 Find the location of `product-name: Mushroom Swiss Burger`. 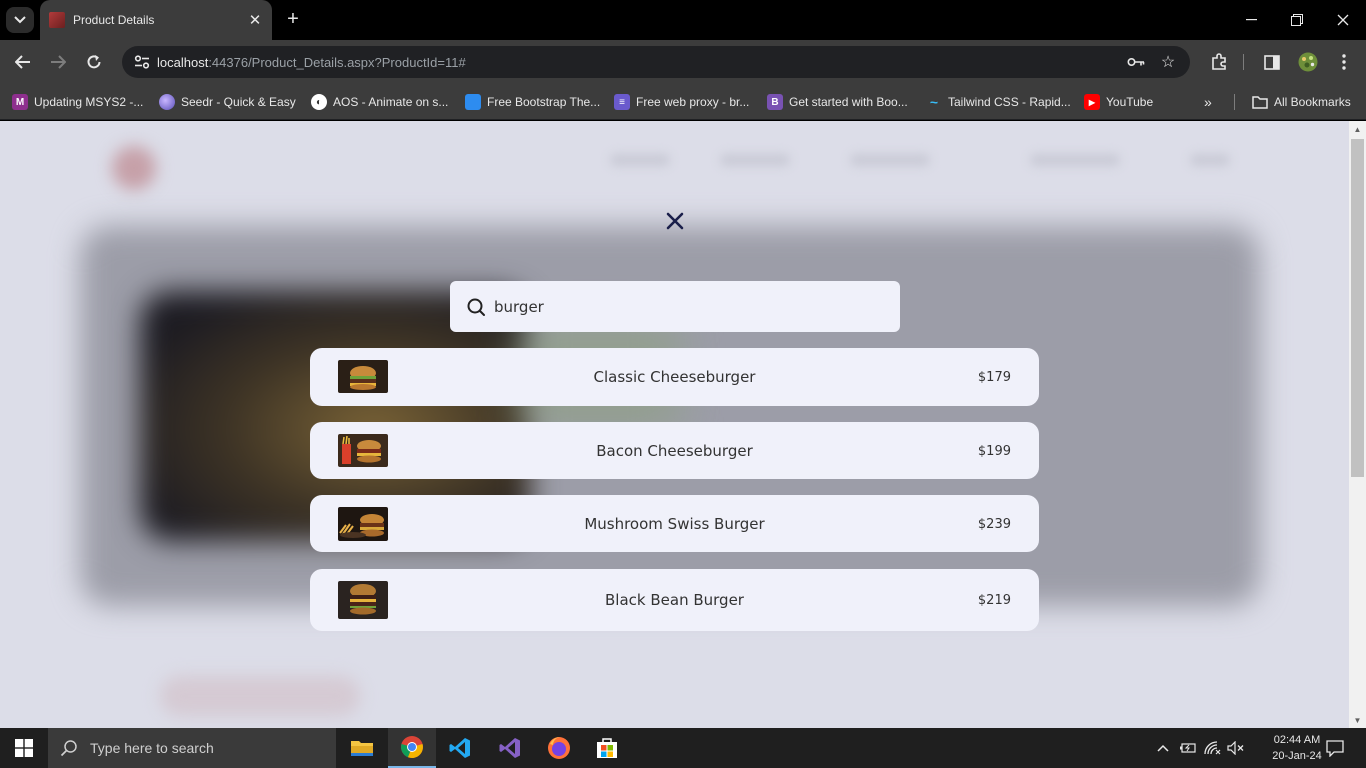

product-name: Mushroom Swiss Burger is located at coordinates (674, 524).